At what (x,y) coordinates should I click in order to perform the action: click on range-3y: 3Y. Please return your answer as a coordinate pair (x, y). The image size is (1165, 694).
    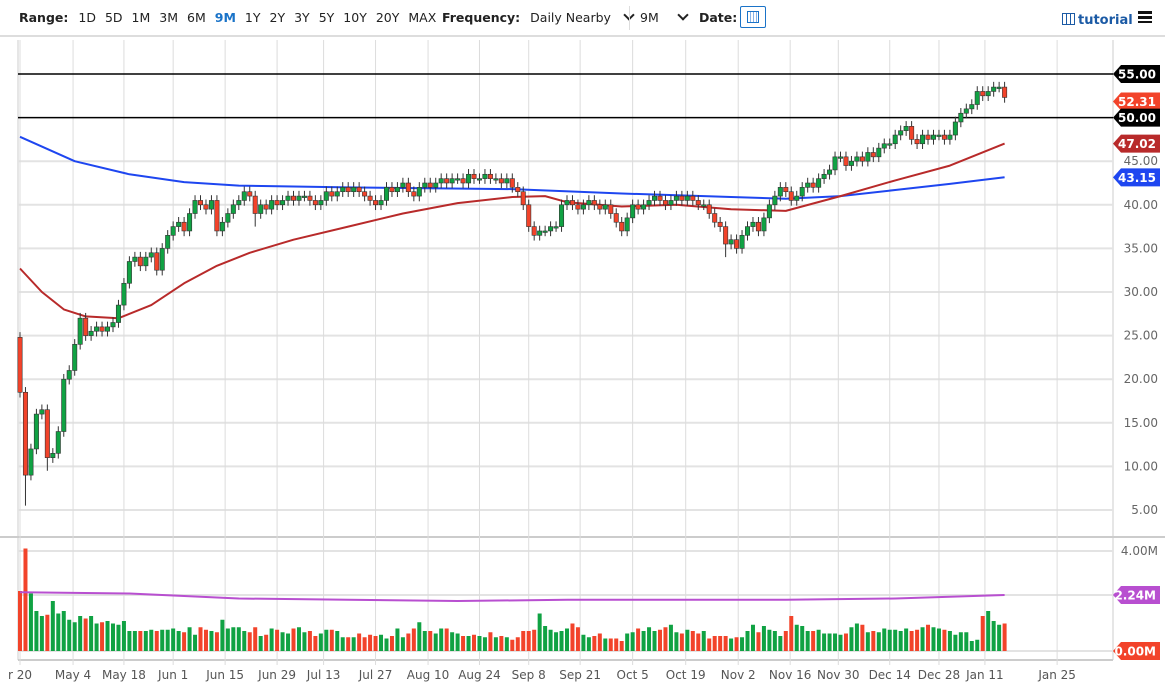
    Looking at the image, I should click on (302, 17).